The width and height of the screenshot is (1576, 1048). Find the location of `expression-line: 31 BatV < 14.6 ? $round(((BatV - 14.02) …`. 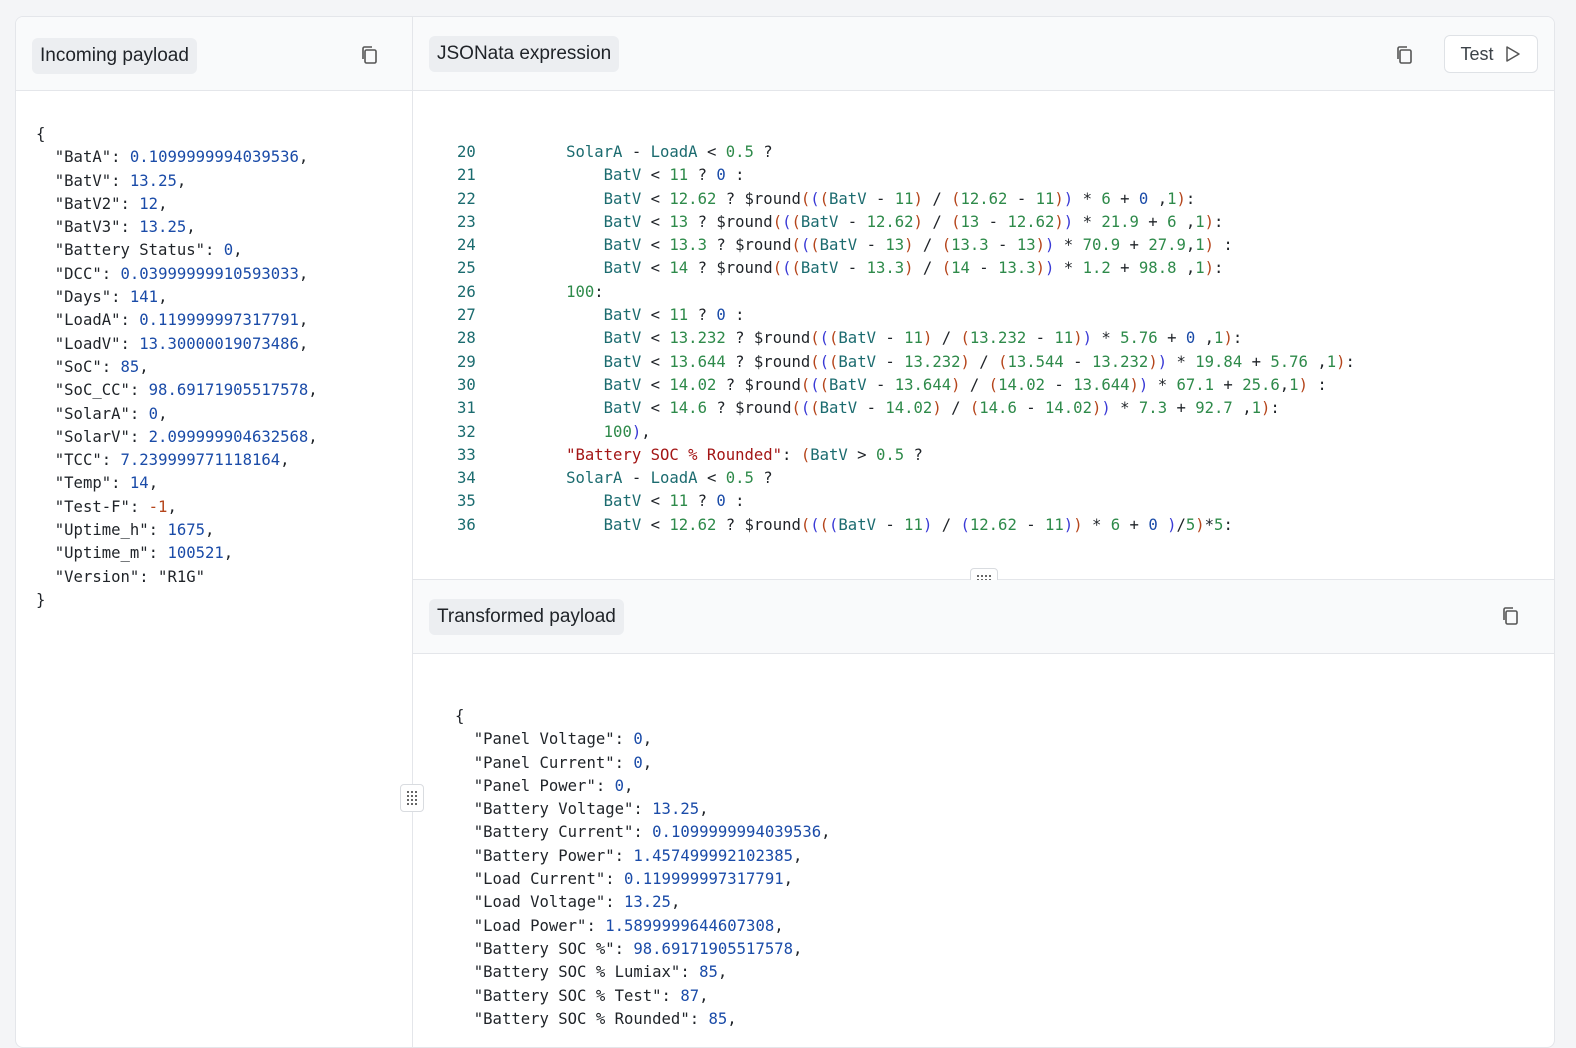

expression-line: 31 BatV < 14.6 ? $round(((BatV - 14.02) … is located at coordinates (906, 408).